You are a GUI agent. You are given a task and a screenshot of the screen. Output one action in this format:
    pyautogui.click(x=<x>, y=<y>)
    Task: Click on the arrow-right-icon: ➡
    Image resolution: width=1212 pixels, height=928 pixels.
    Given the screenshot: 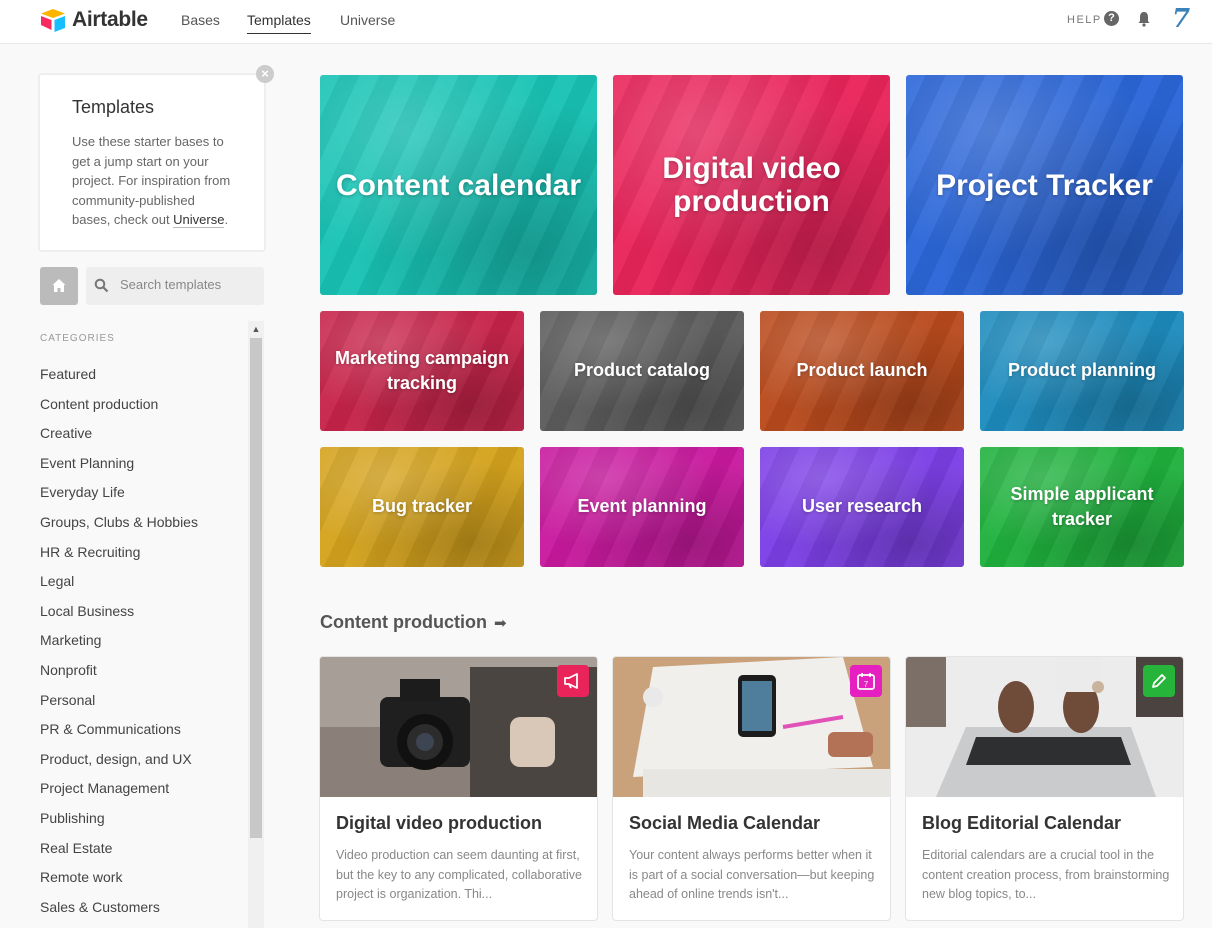 What is the action you would take?
    pyautogui.click(x=500, y=623)
    